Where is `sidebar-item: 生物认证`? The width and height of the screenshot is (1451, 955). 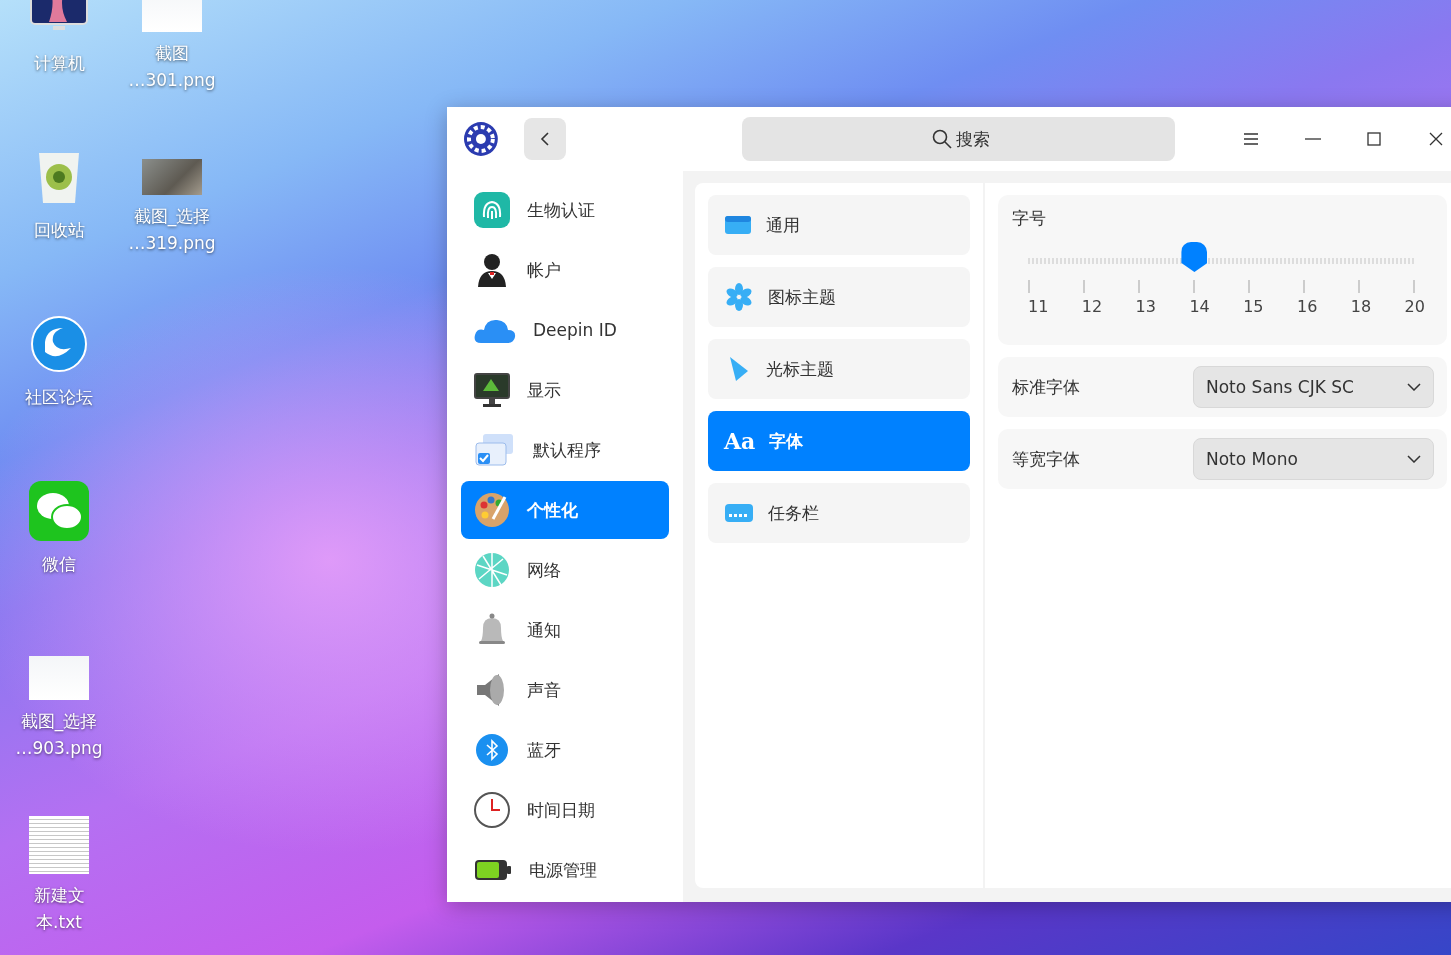 sidebar-item: 生物认证 is located at coordinates (565, 210).